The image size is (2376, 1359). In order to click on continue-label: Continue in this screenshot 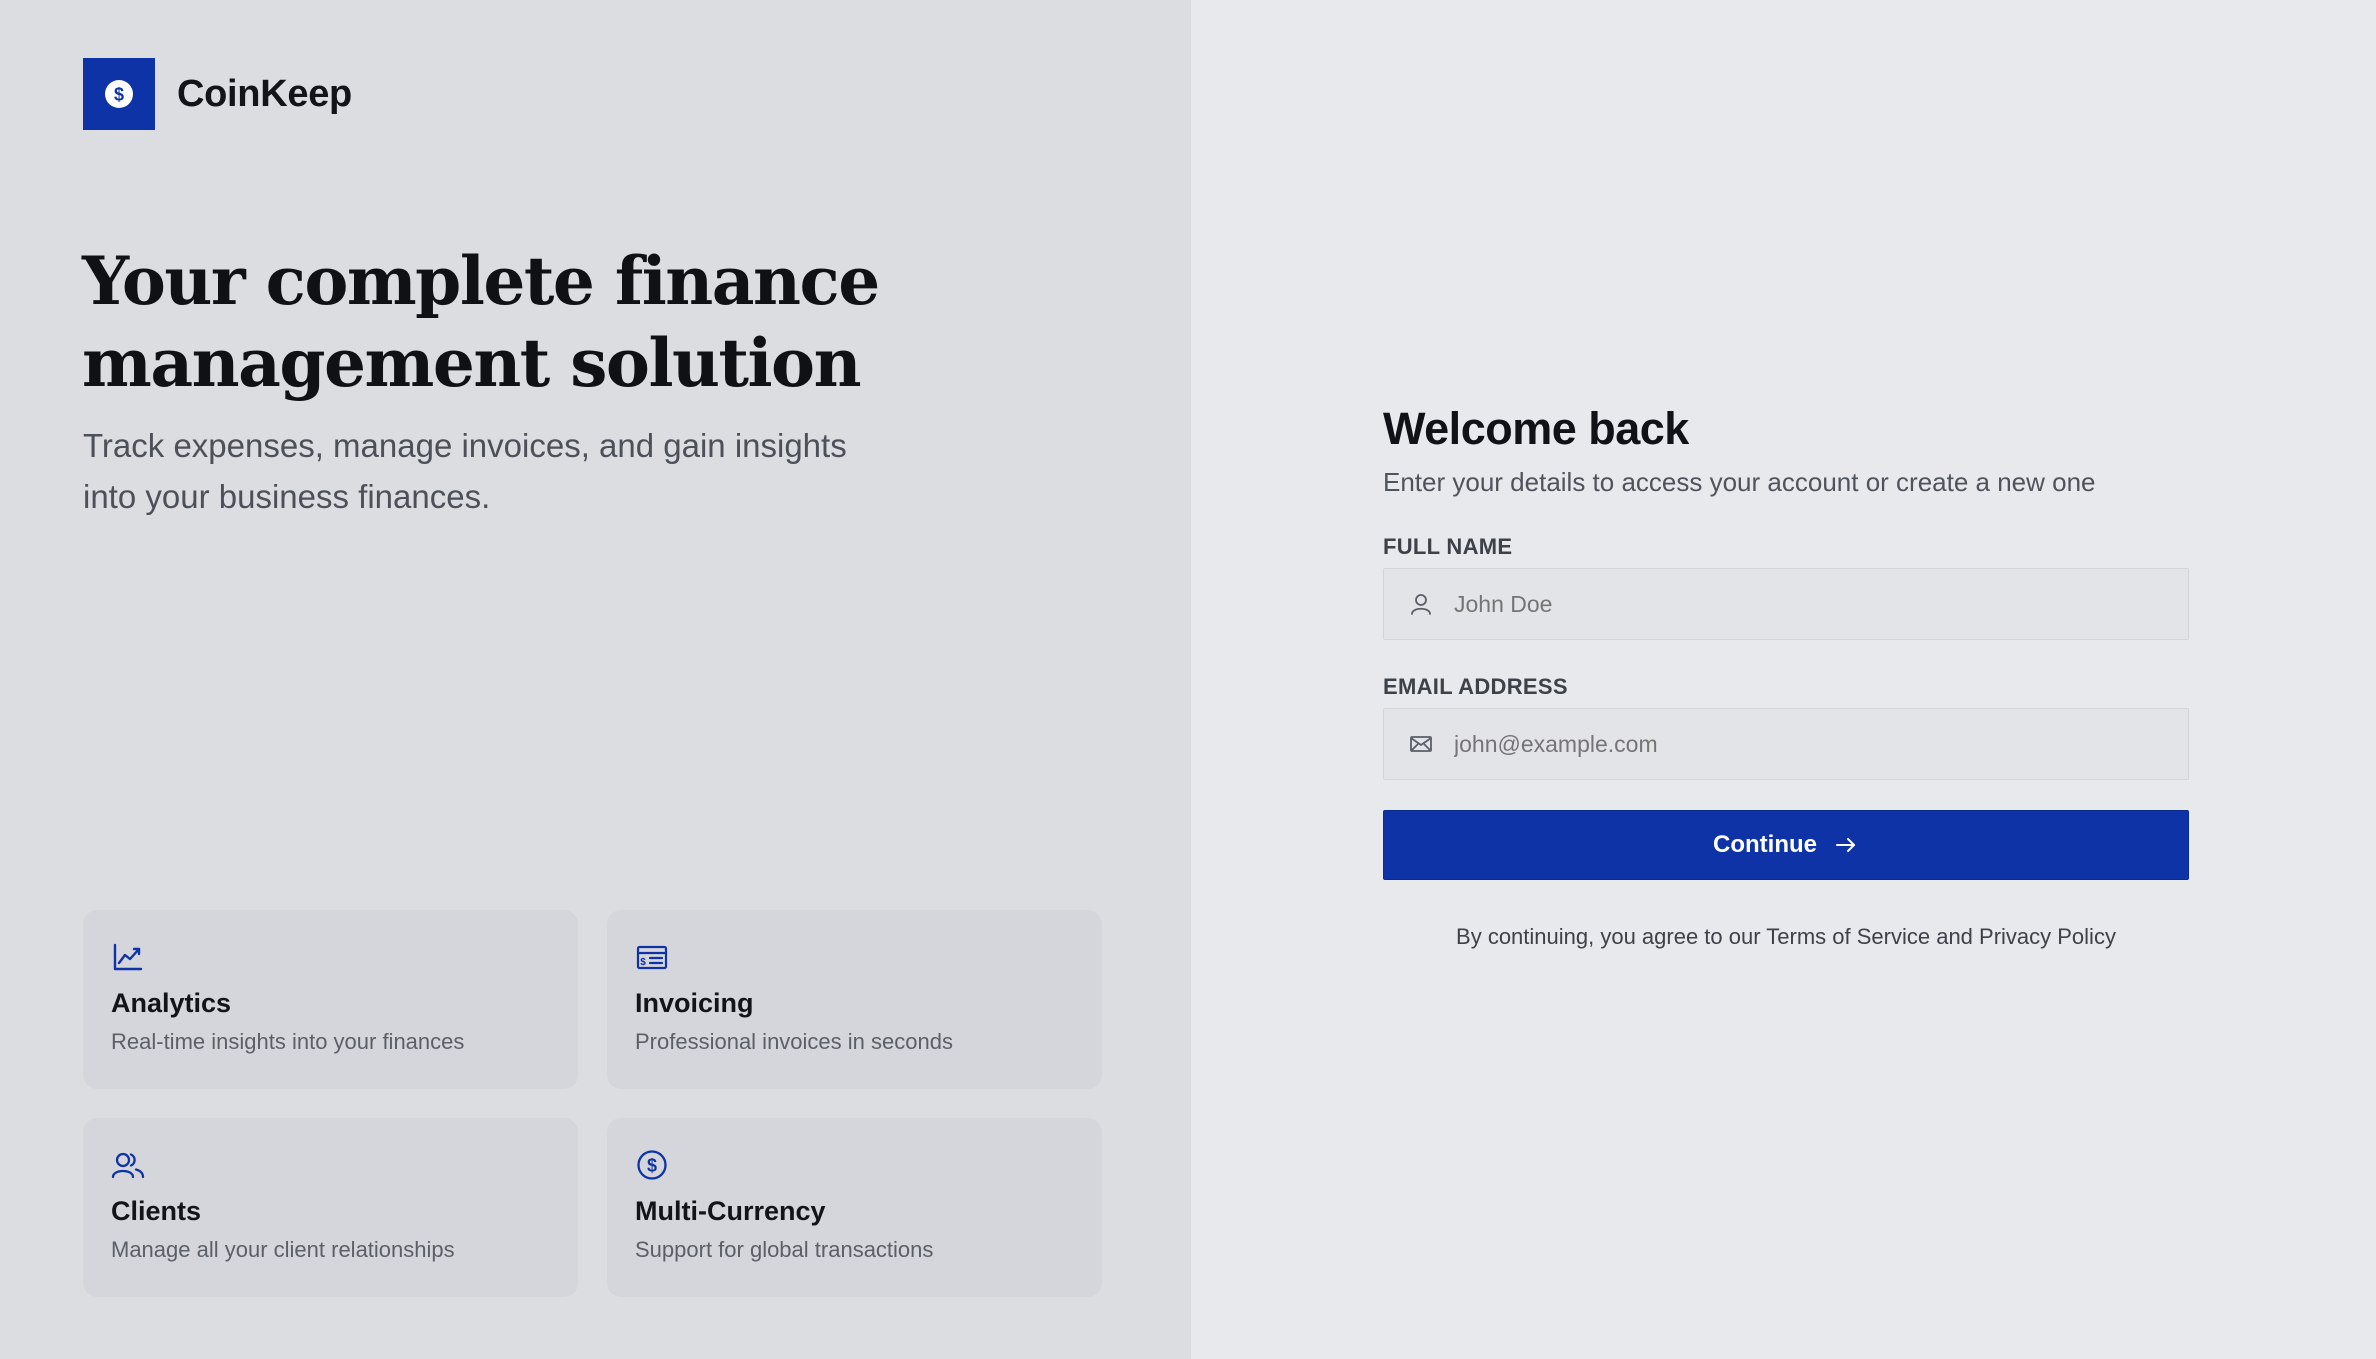, I will do `click(1765, 844)`.